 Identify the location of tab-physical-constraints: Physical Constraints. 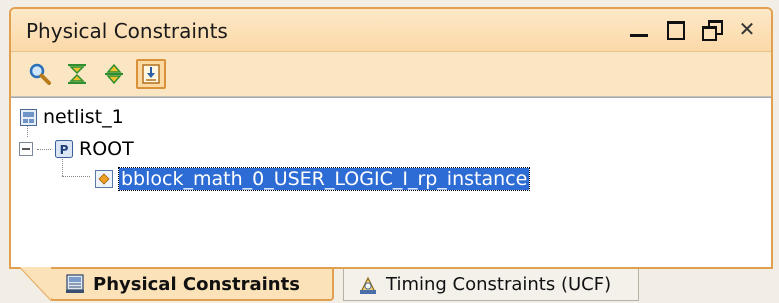
(176, 284).